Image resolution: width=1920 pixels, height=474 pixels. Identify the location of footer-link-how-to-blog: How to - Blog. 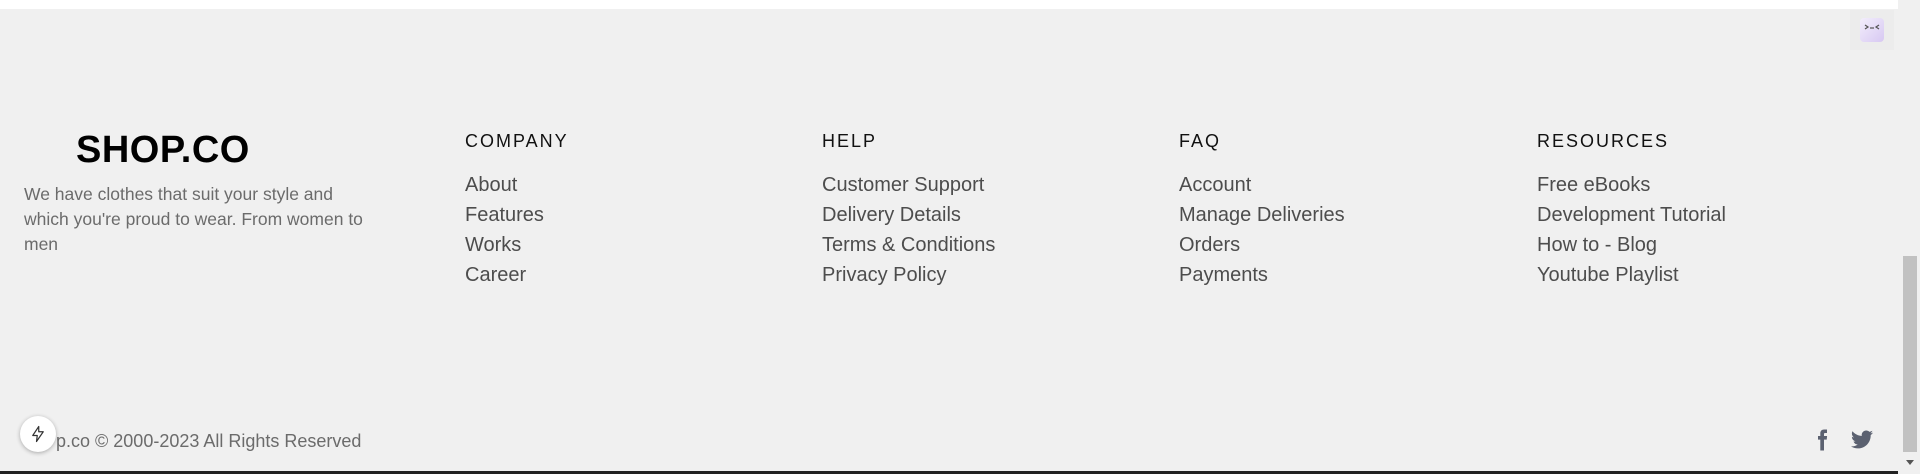
(1702, 245).